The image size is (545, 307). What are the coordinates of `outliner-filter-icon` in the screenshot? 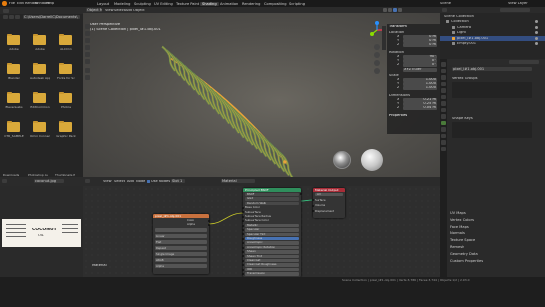 It's located at (444, 10).